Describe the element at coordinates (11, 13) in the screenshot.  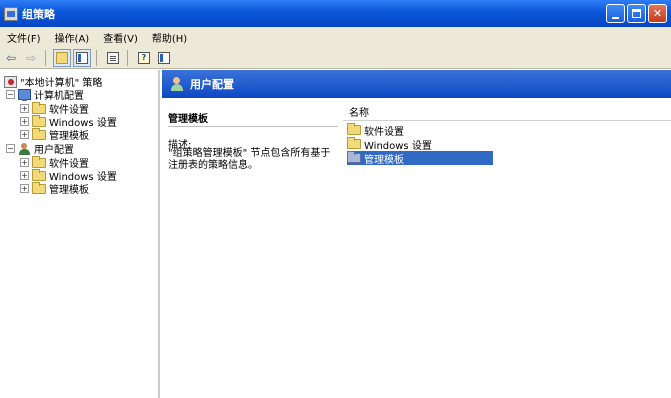
I see `group-policy-app-icon` at that location.